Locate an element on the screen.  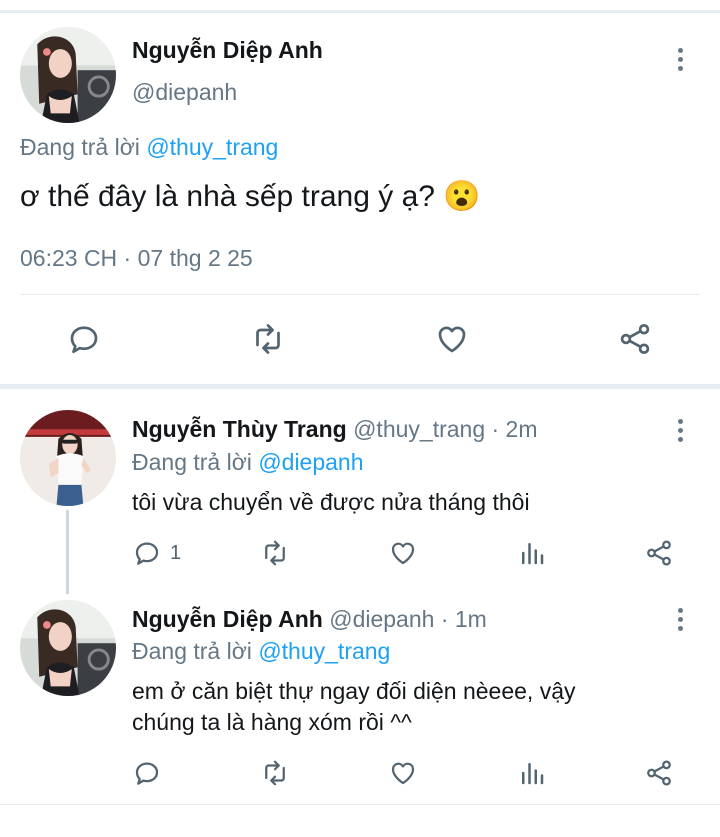
reply-count: 1 is located at coordinates (176, 552).